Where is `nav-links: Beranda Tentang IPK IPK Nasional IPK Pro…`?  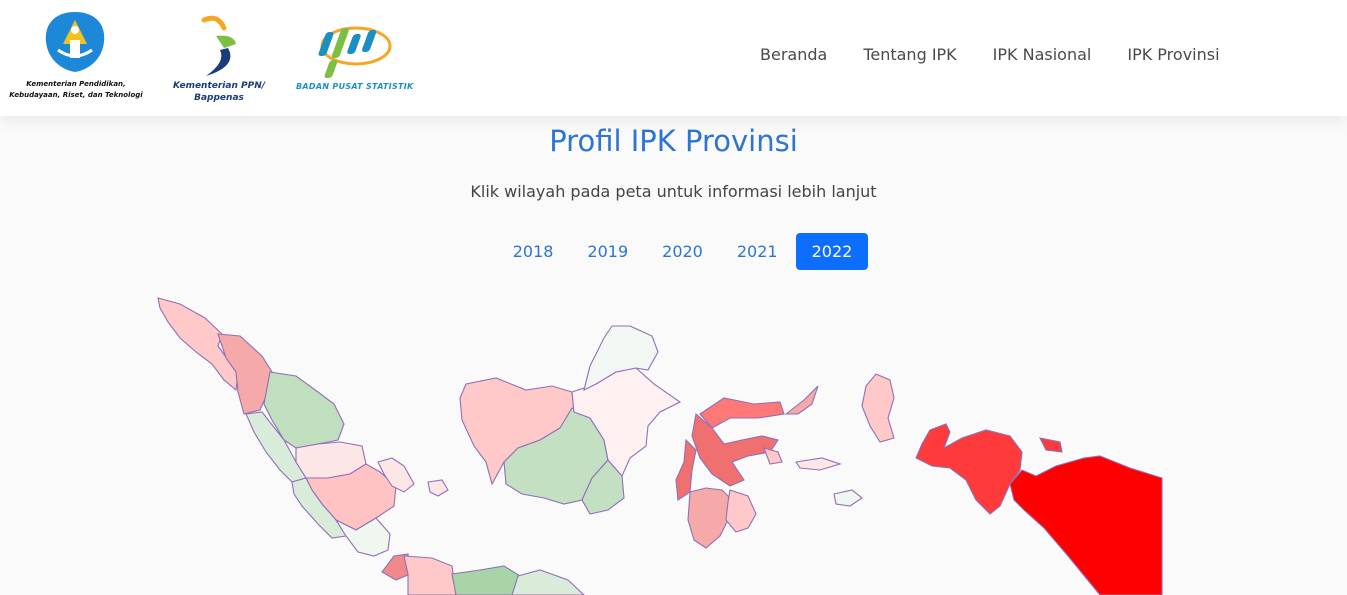
nav-links: Beranda Tentang IPK IPK Nasional IPK Pro… is located at coordinates (1008, 54).